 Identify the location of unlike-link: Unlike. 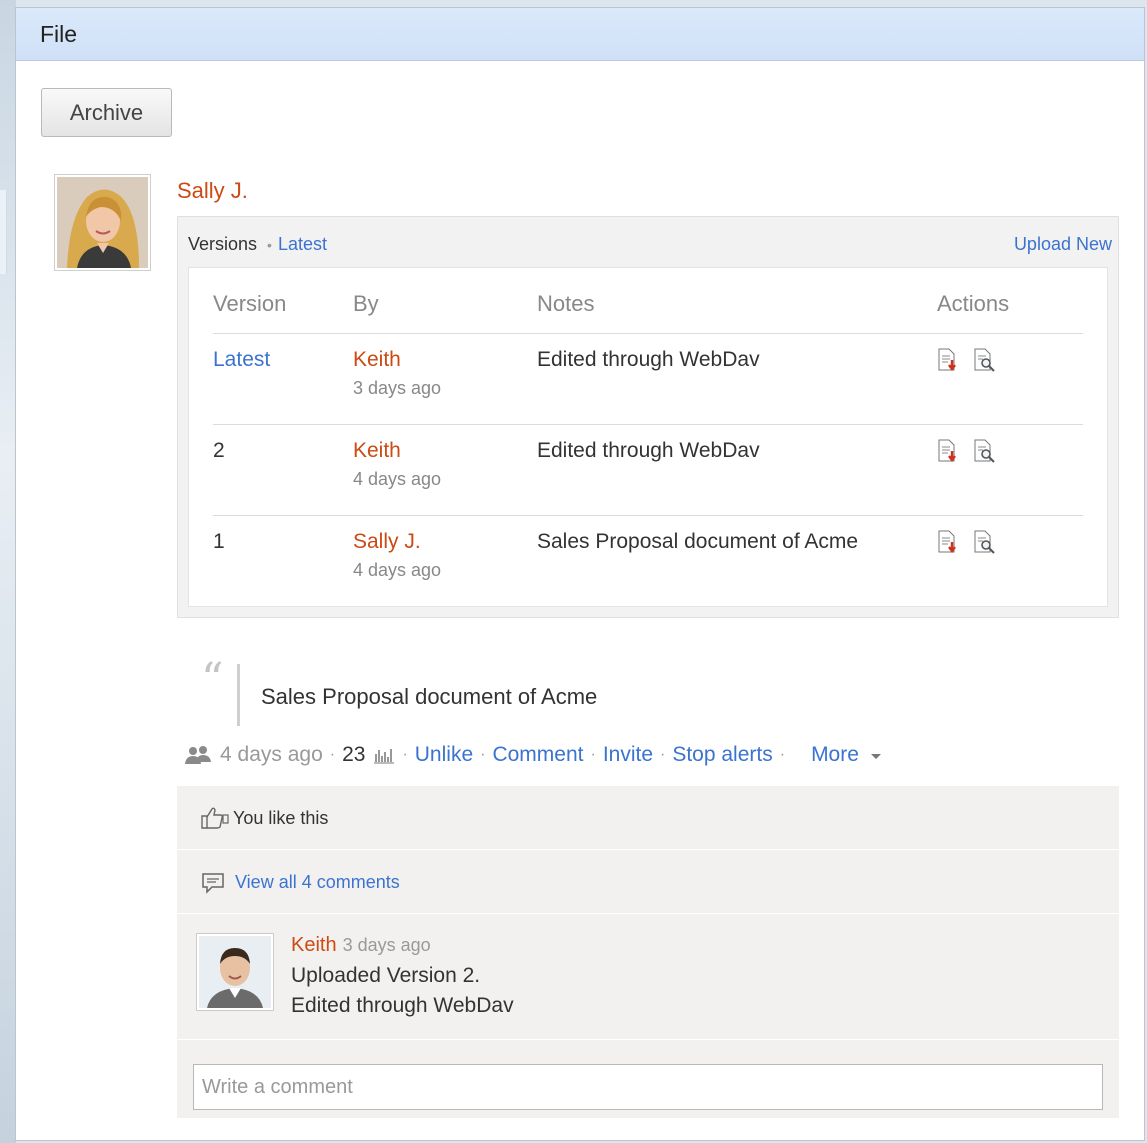
(444, 755).